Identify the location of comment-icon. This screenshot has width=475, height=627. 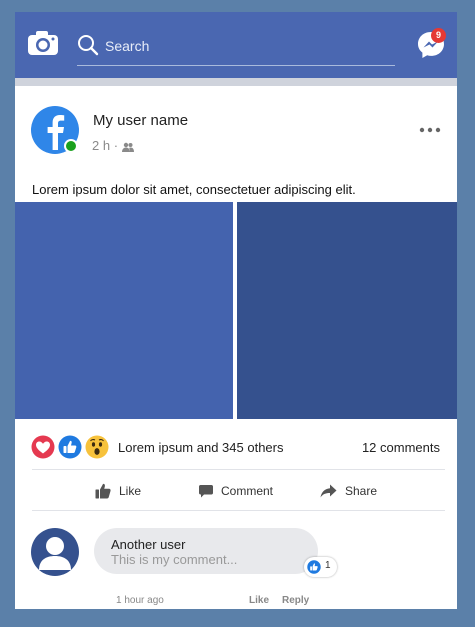
(206, 491).